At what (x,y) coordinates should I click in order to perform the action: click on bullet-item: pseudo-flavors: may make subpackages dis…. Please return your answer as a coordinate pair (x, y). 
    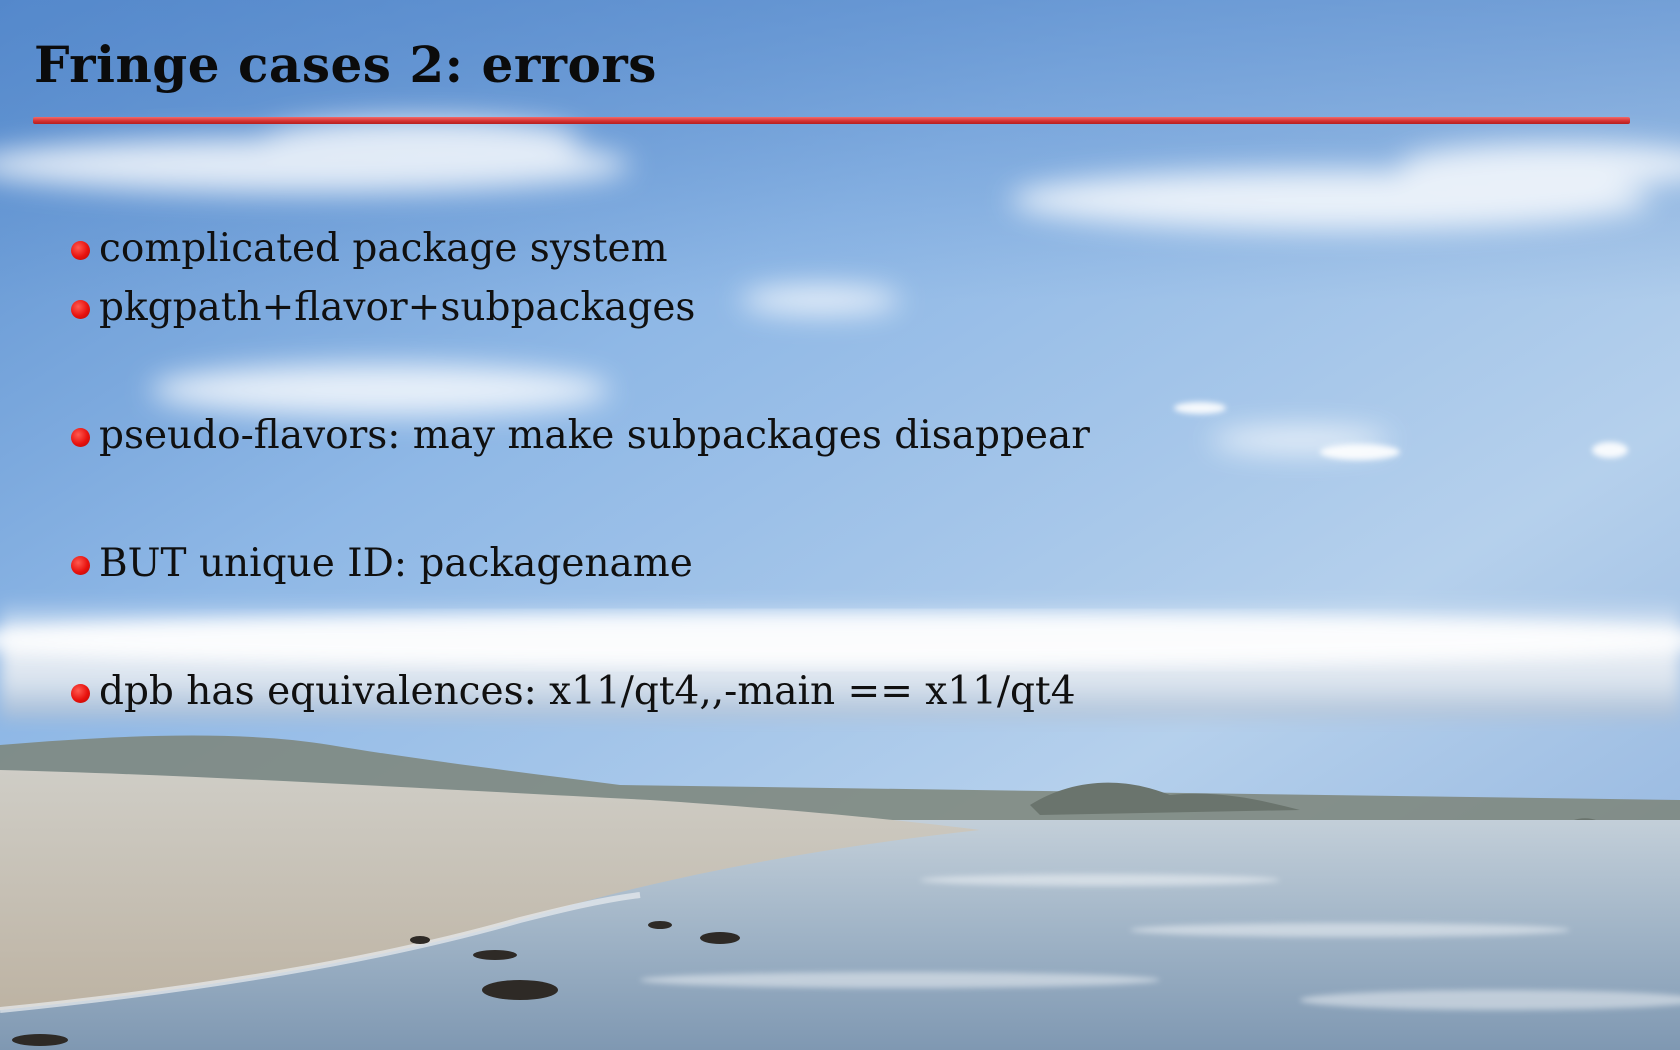
    Looking at the image, I should click on (580, 435).